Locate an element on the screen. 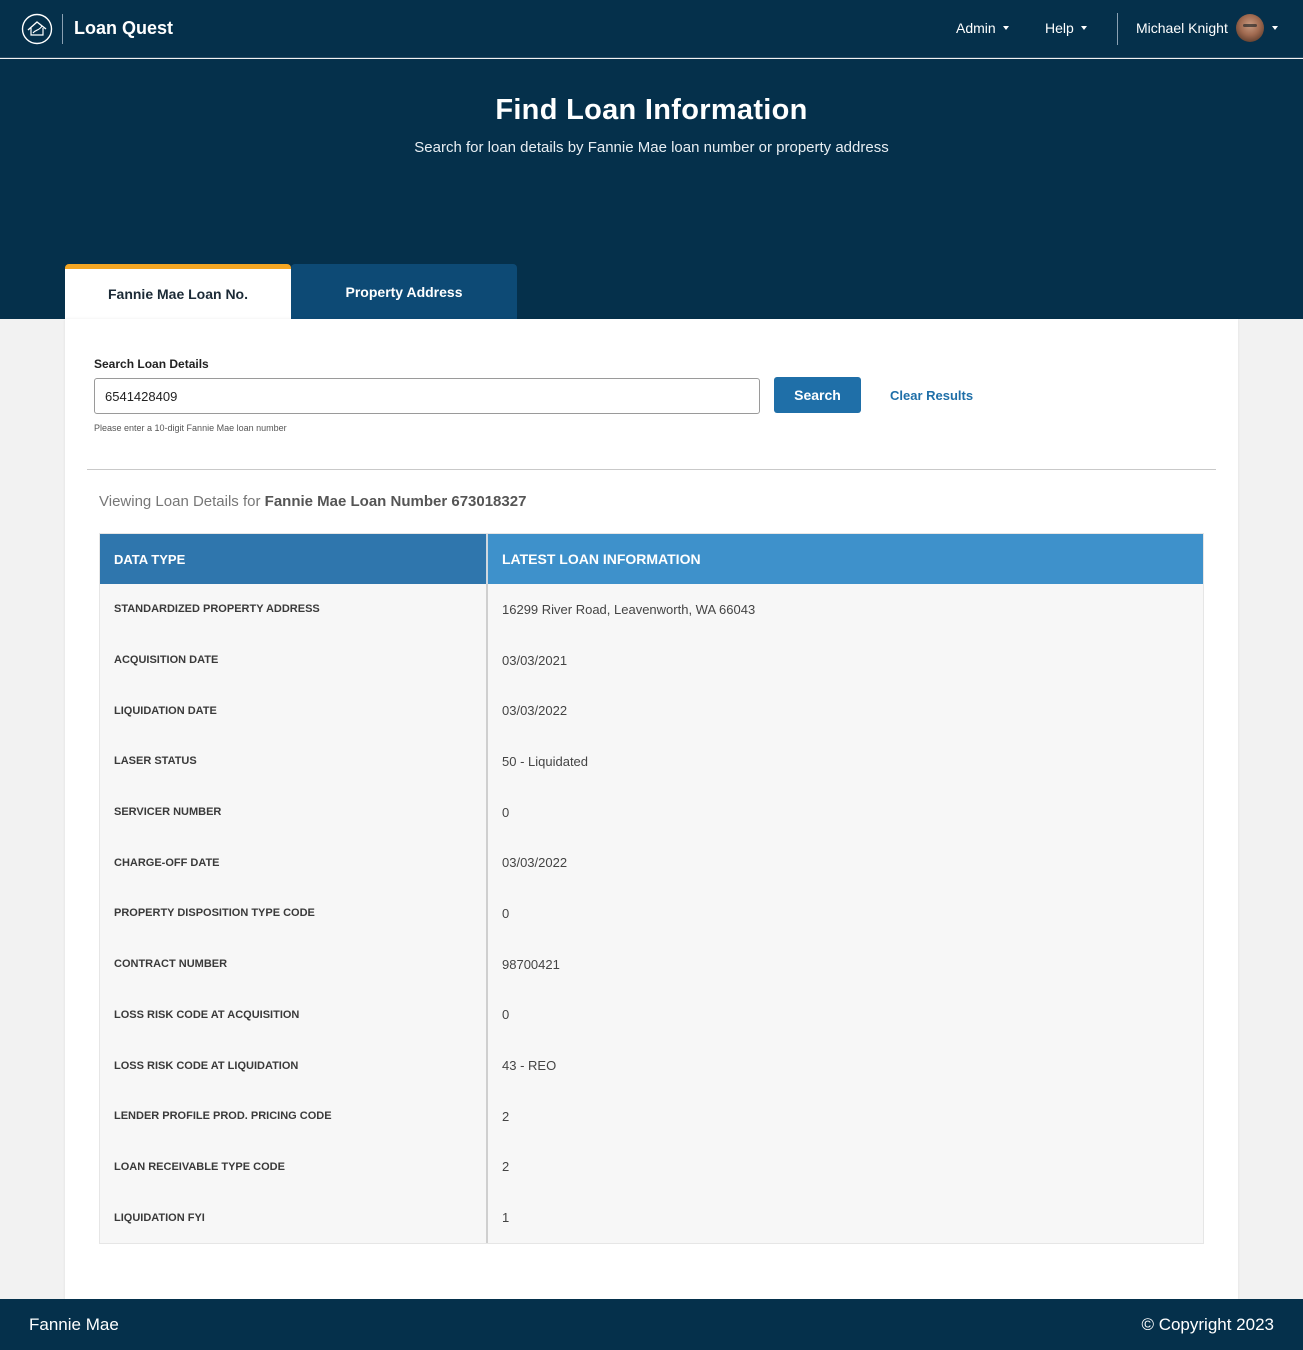 This screenshot has height=1350, width=1303. table-row: LOSS RISK CODE AT LIQUIDATION 43 - REO is located at coordinates (651, 1065).